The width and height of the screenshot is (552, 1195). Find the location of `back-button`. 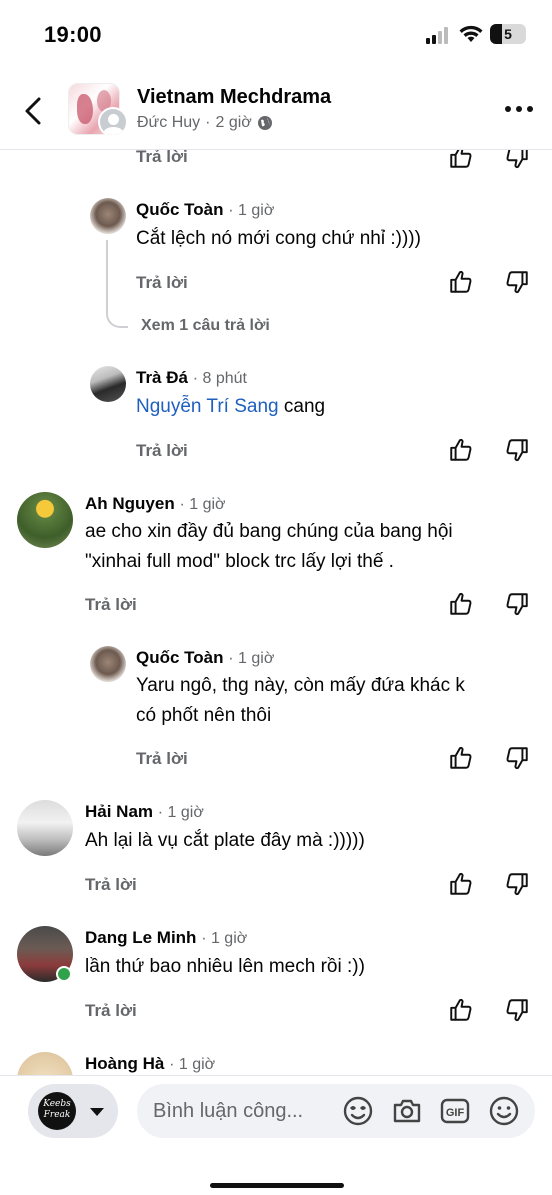

back-button is located at coordinates (34, 111).